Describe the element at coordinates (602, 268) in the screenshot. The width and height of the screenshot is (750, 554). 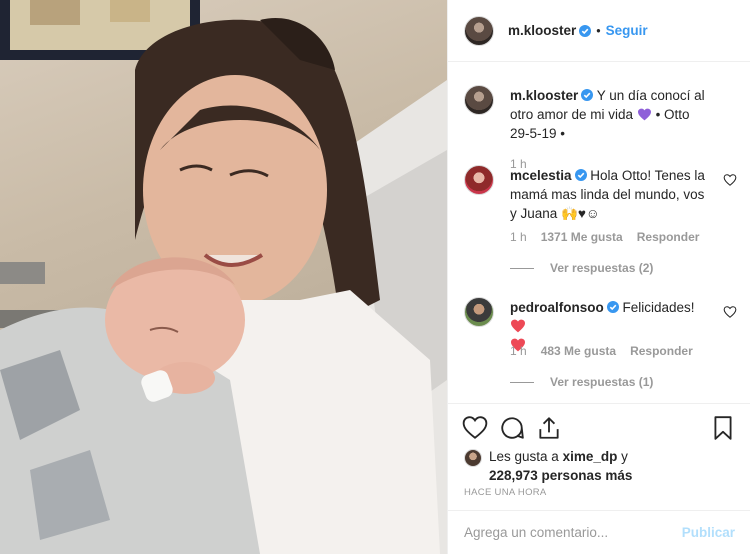
I see `view-replies-label: Ver respuestas (2)` at that location.